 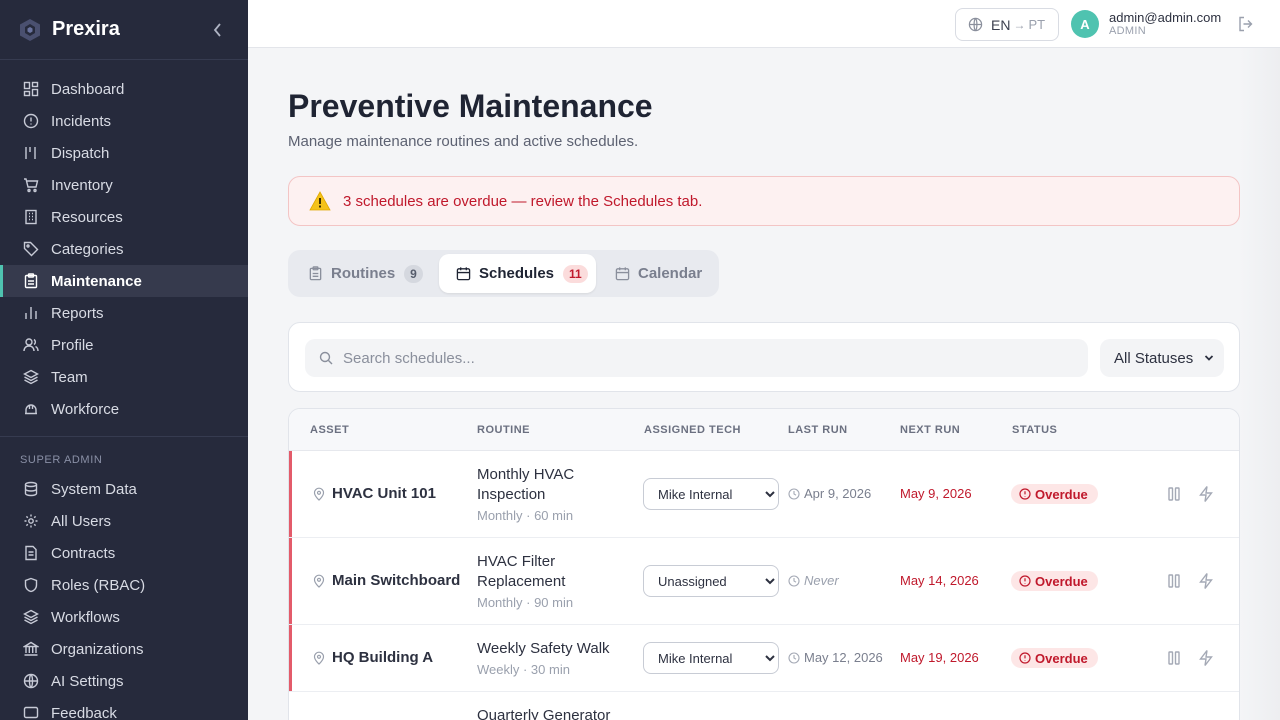 What do you see at coordinates (72, 345) in the screenshot?
I see `sidebar-item-label: Profile` at bounding box center [72, 345].